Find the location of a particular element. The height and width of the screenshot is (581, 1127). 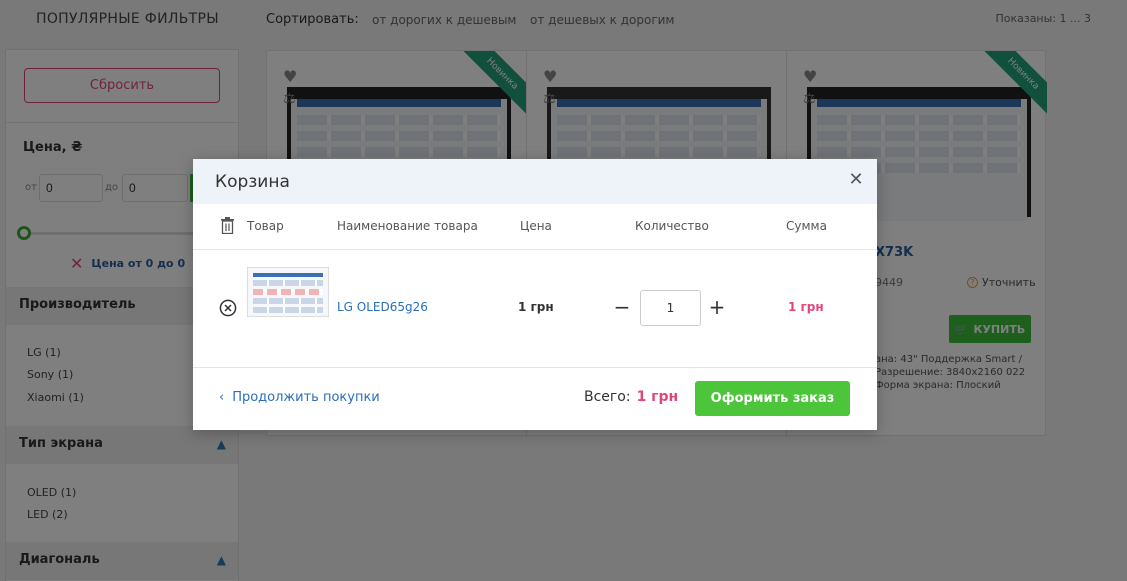

quantity-input is located at coordinates (670, 308).